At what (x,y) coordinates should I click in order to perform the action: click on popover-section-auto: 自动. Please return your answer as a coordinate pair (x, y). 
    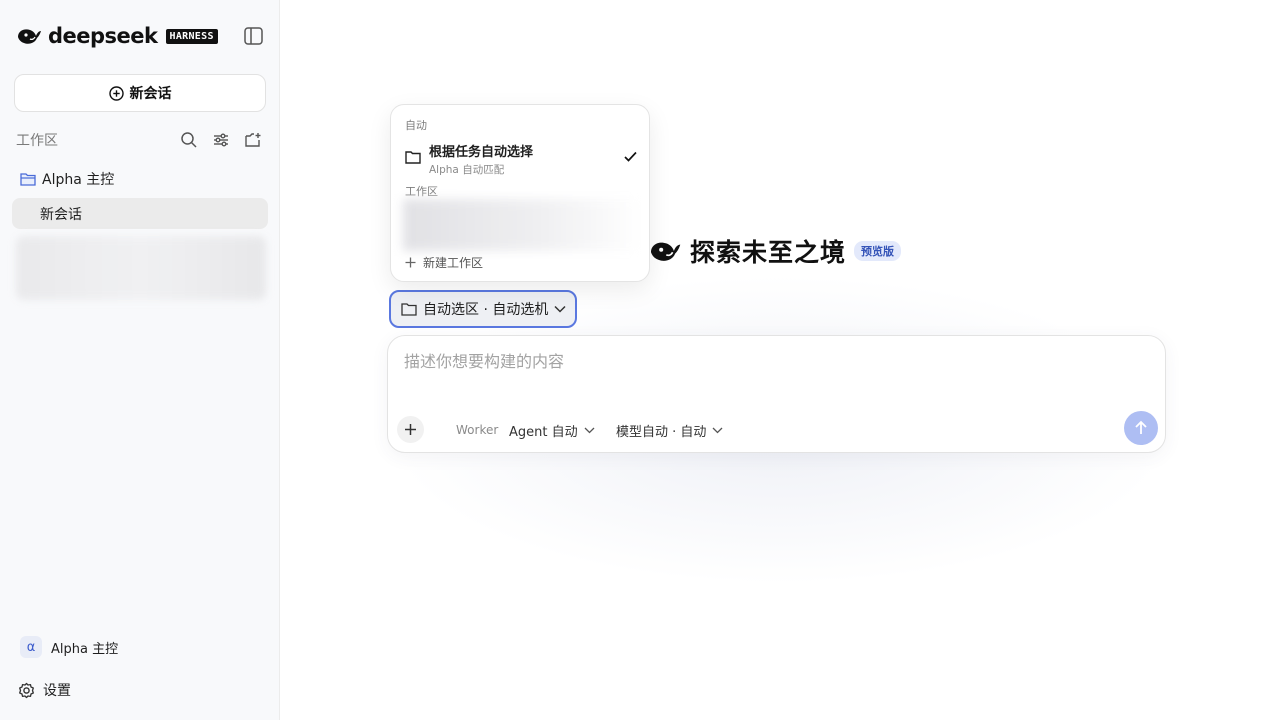
    Looking at the image, I should click on (416, 125).